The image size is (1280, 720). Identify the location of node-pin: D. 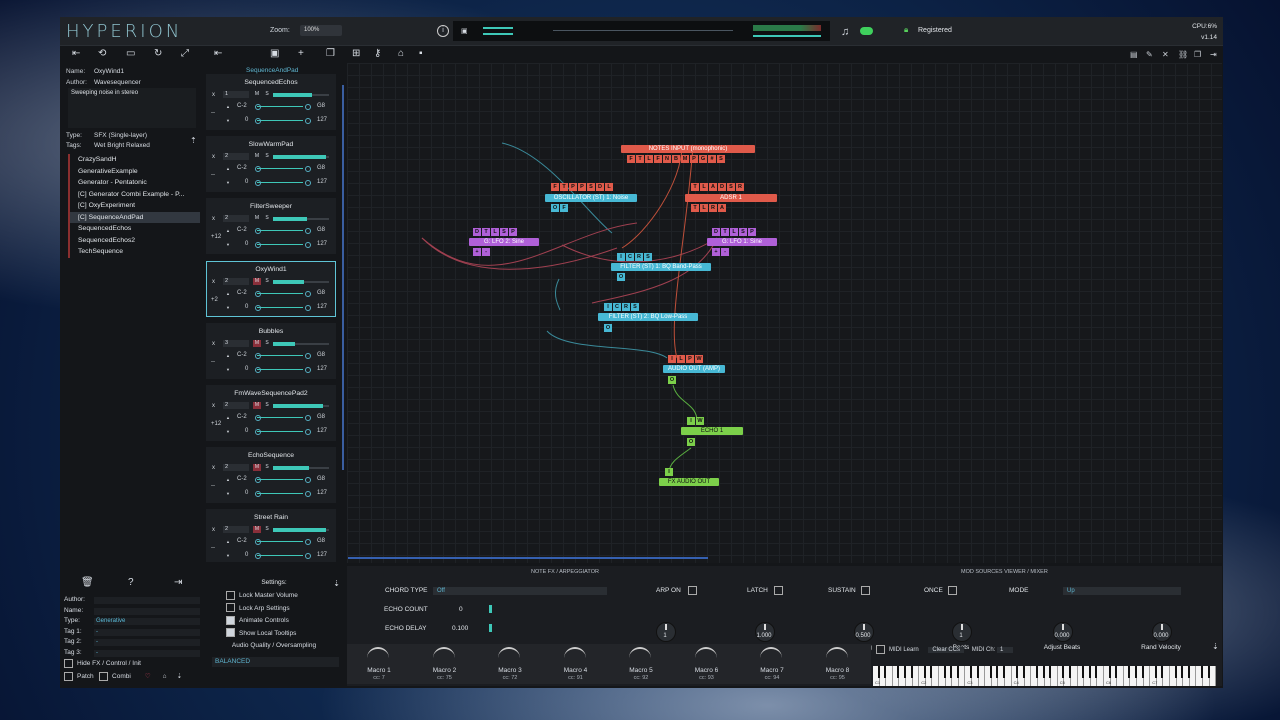
(477, 232).